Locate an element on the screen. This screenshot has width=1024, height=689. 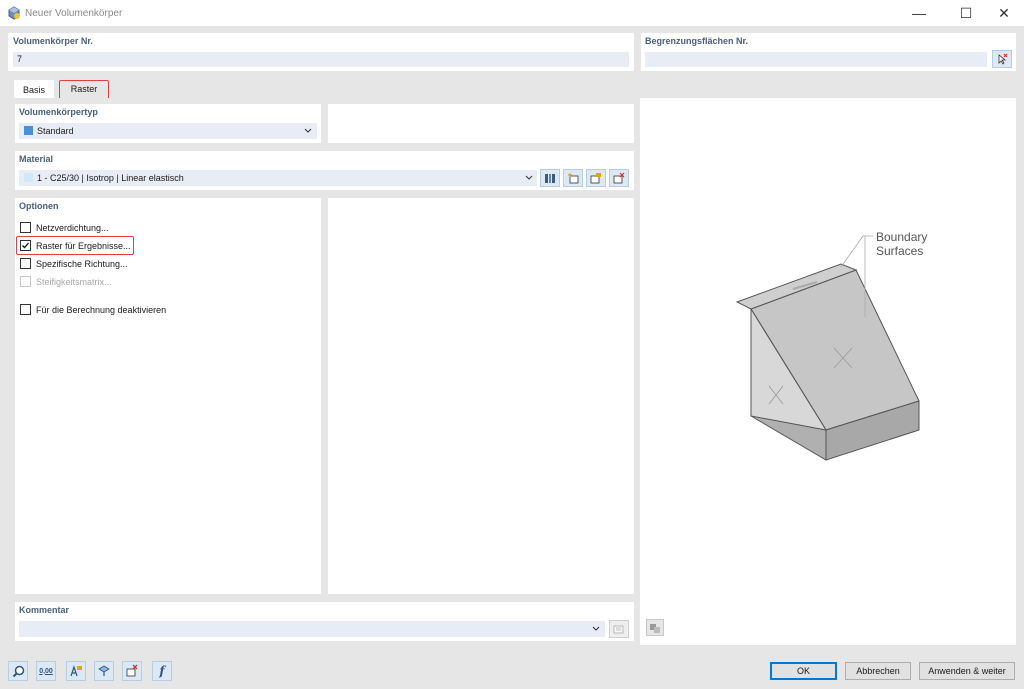
comment-edit-icon is located at coordinates (618, 629).